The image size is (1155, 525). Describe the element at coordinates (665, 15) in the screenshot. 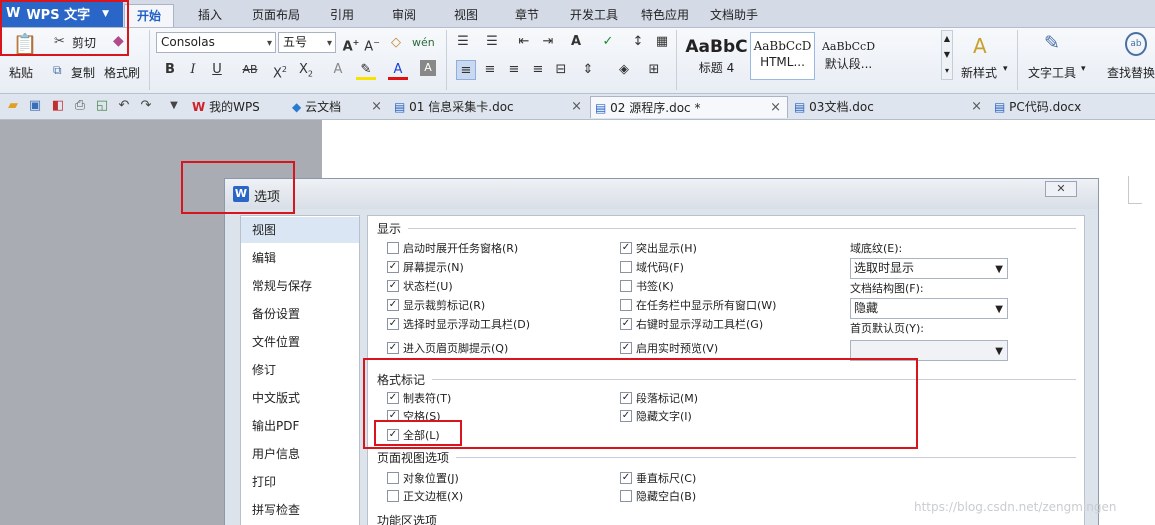

I see `tab-special-apps: 特色应用` at that location.